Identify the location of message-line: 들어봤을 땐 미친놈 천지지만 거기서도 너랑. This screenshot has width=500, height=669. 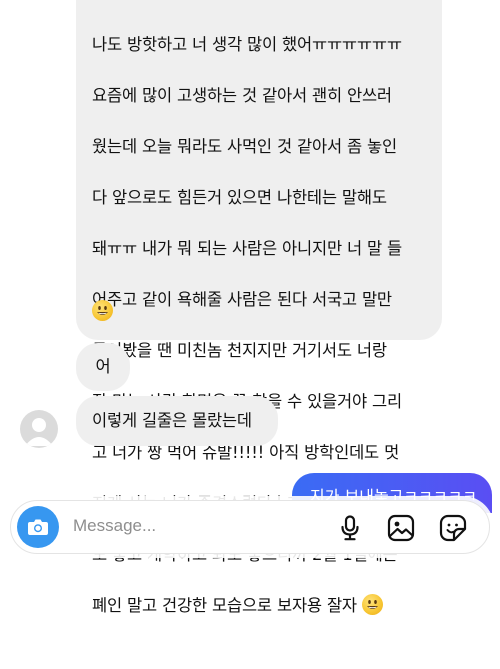
(239, 350).